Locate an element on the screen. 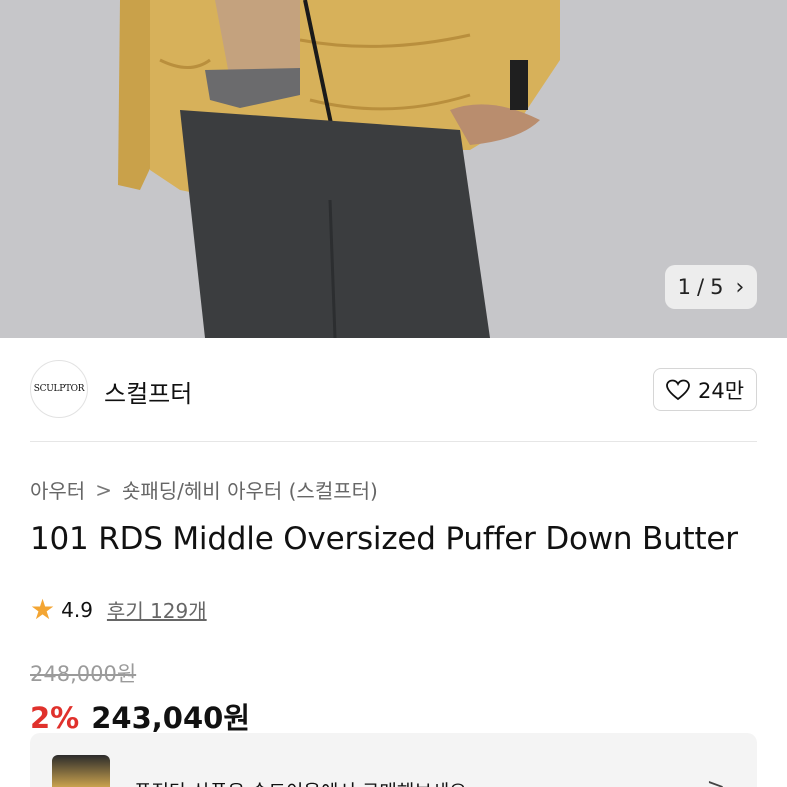 This screenshot has height=787, width=787. chevron-right-icon: > is located at coordinates (716, 781).